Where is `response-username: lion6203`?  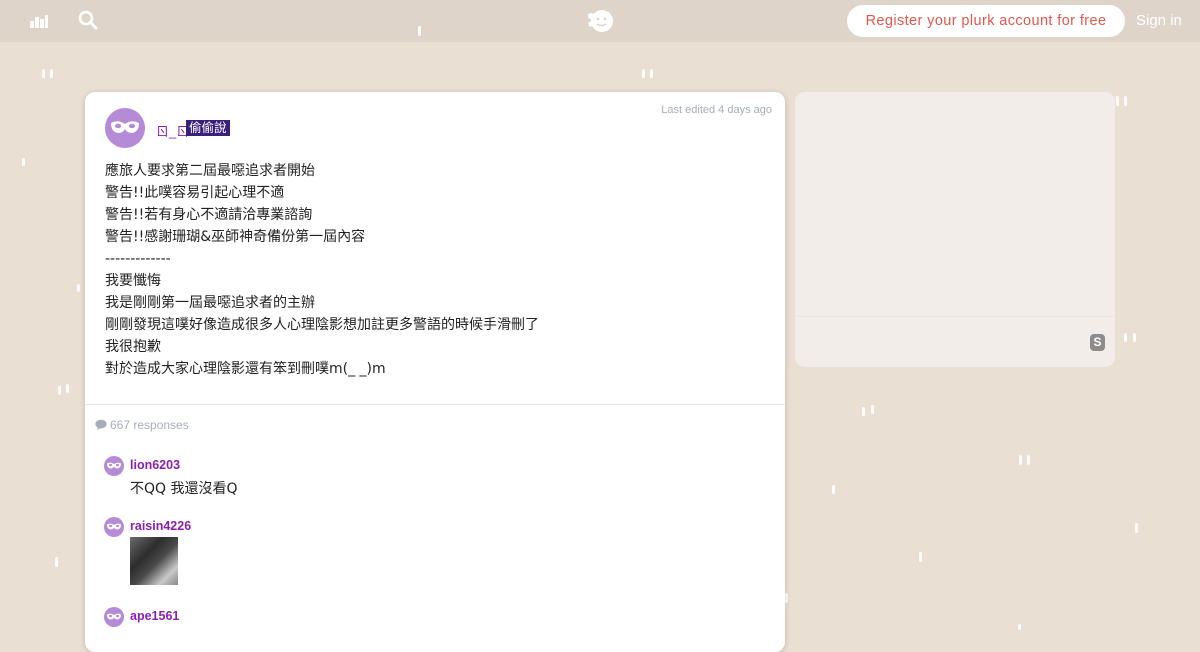 response-username: lion6203 is located at coordinates (155, 465).